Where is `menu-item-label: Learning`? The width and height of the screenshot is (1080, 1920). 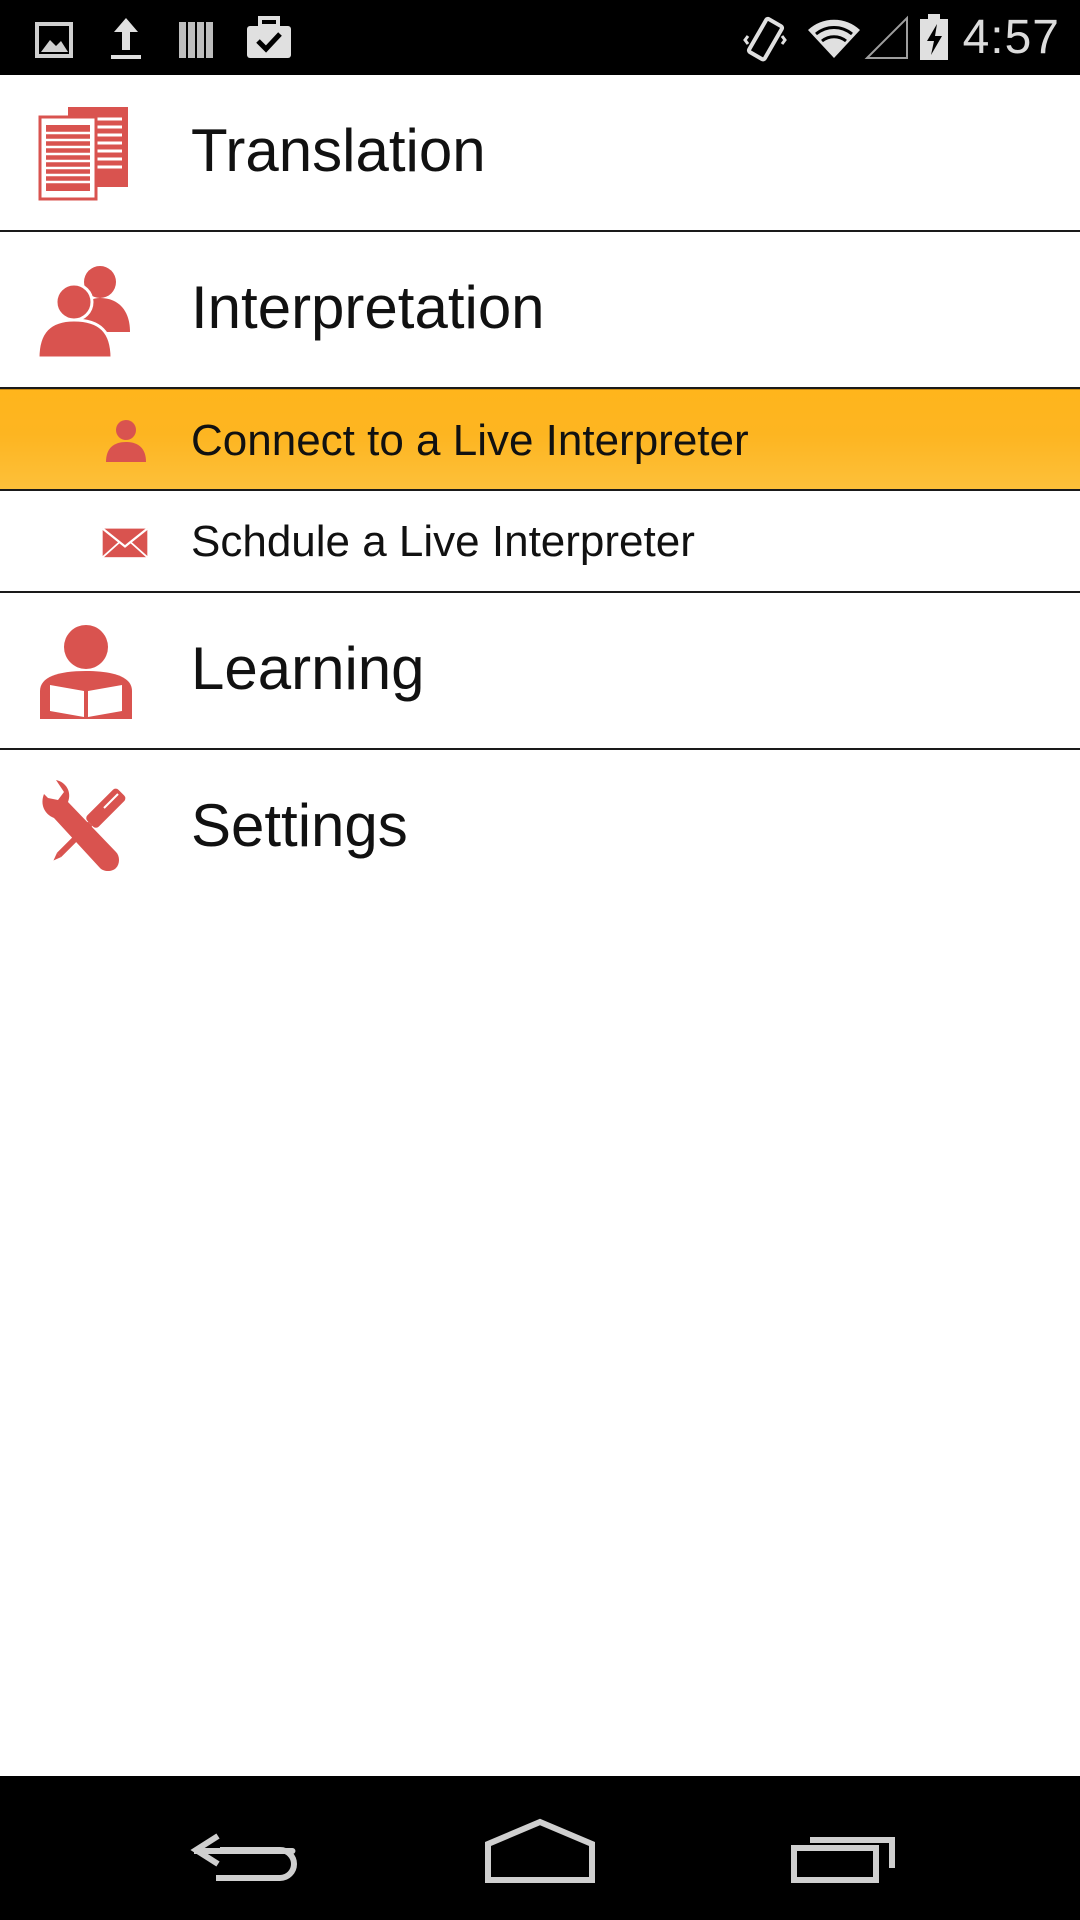 menu-item-label: Learning is located at coordinates (308, 668).